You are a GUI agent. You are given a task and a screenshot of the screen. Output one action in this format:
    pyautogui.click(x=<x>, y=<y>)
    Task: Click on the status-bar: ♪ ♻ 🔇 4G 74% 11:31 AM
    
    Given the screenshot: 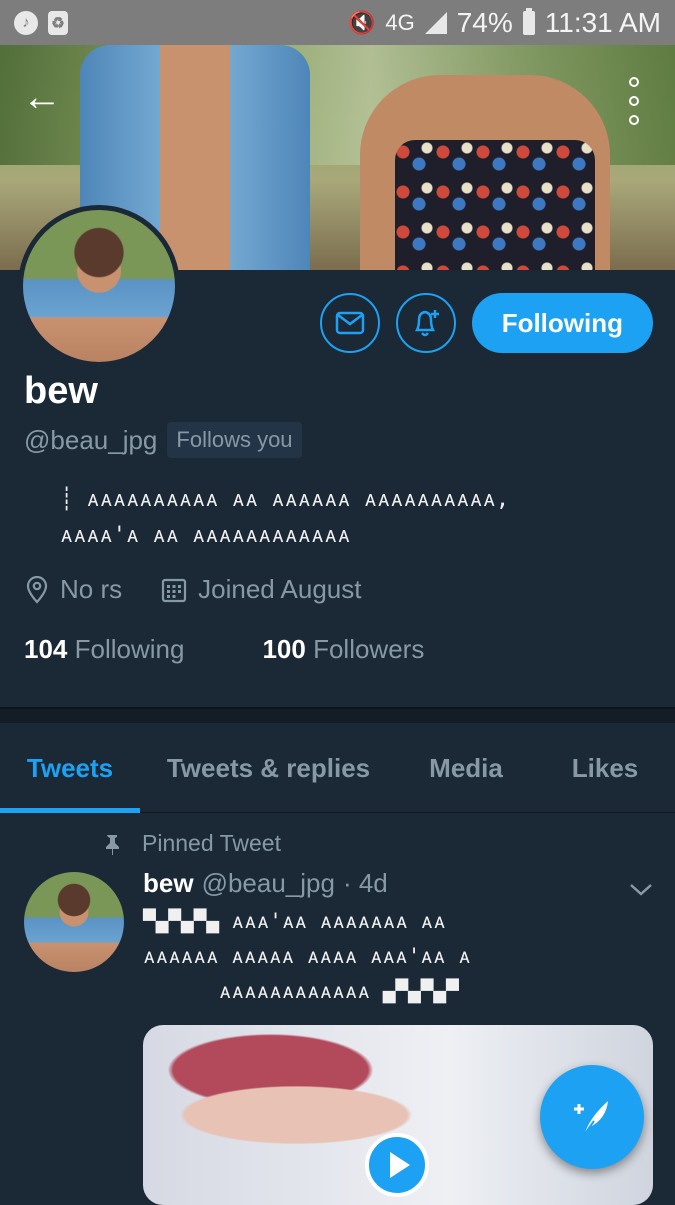 What is the action you would take?
    pyautogui.click(x=337, y=22)
    